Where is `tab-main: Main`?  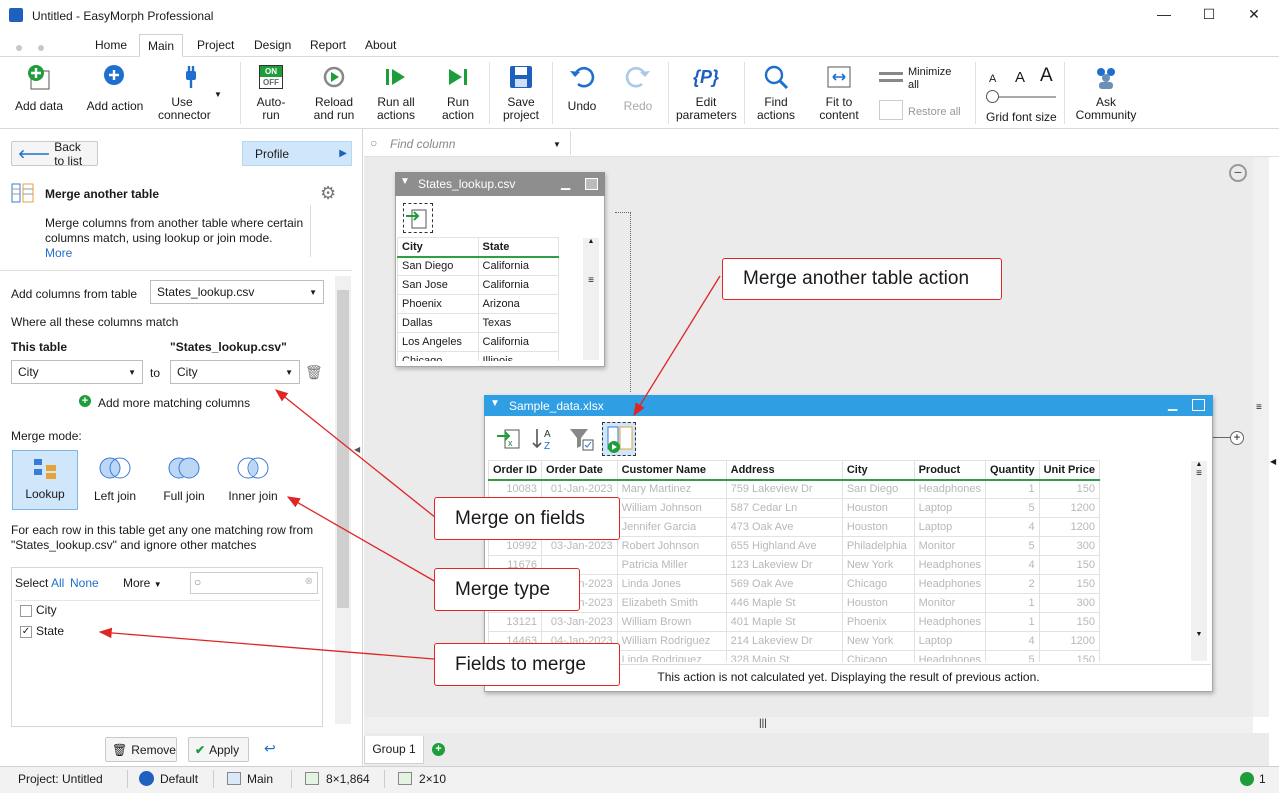
tab-main: Main is located at coordinates (161, 45).